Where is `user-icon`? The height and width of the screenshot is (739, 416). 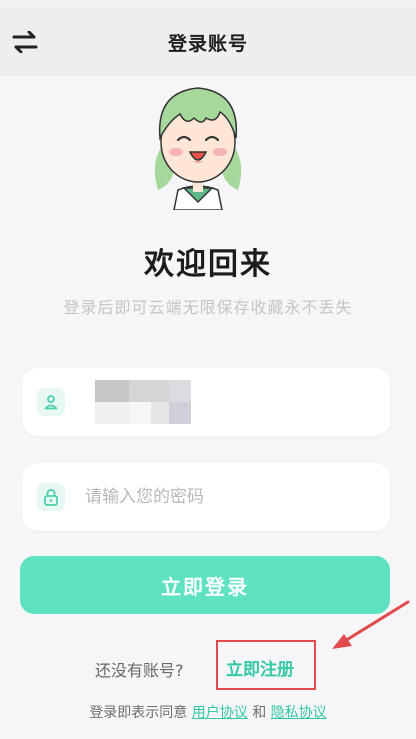
user-icon is located at coordinates (51, 402).